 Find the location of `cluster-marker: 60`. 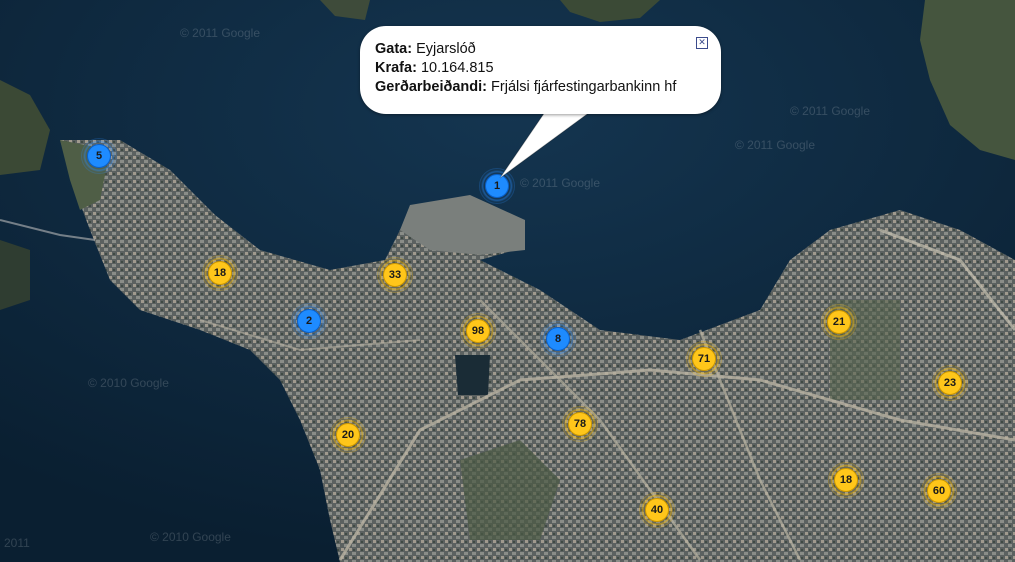

cluster-marker: 60 is located at coordinates (939, 491).